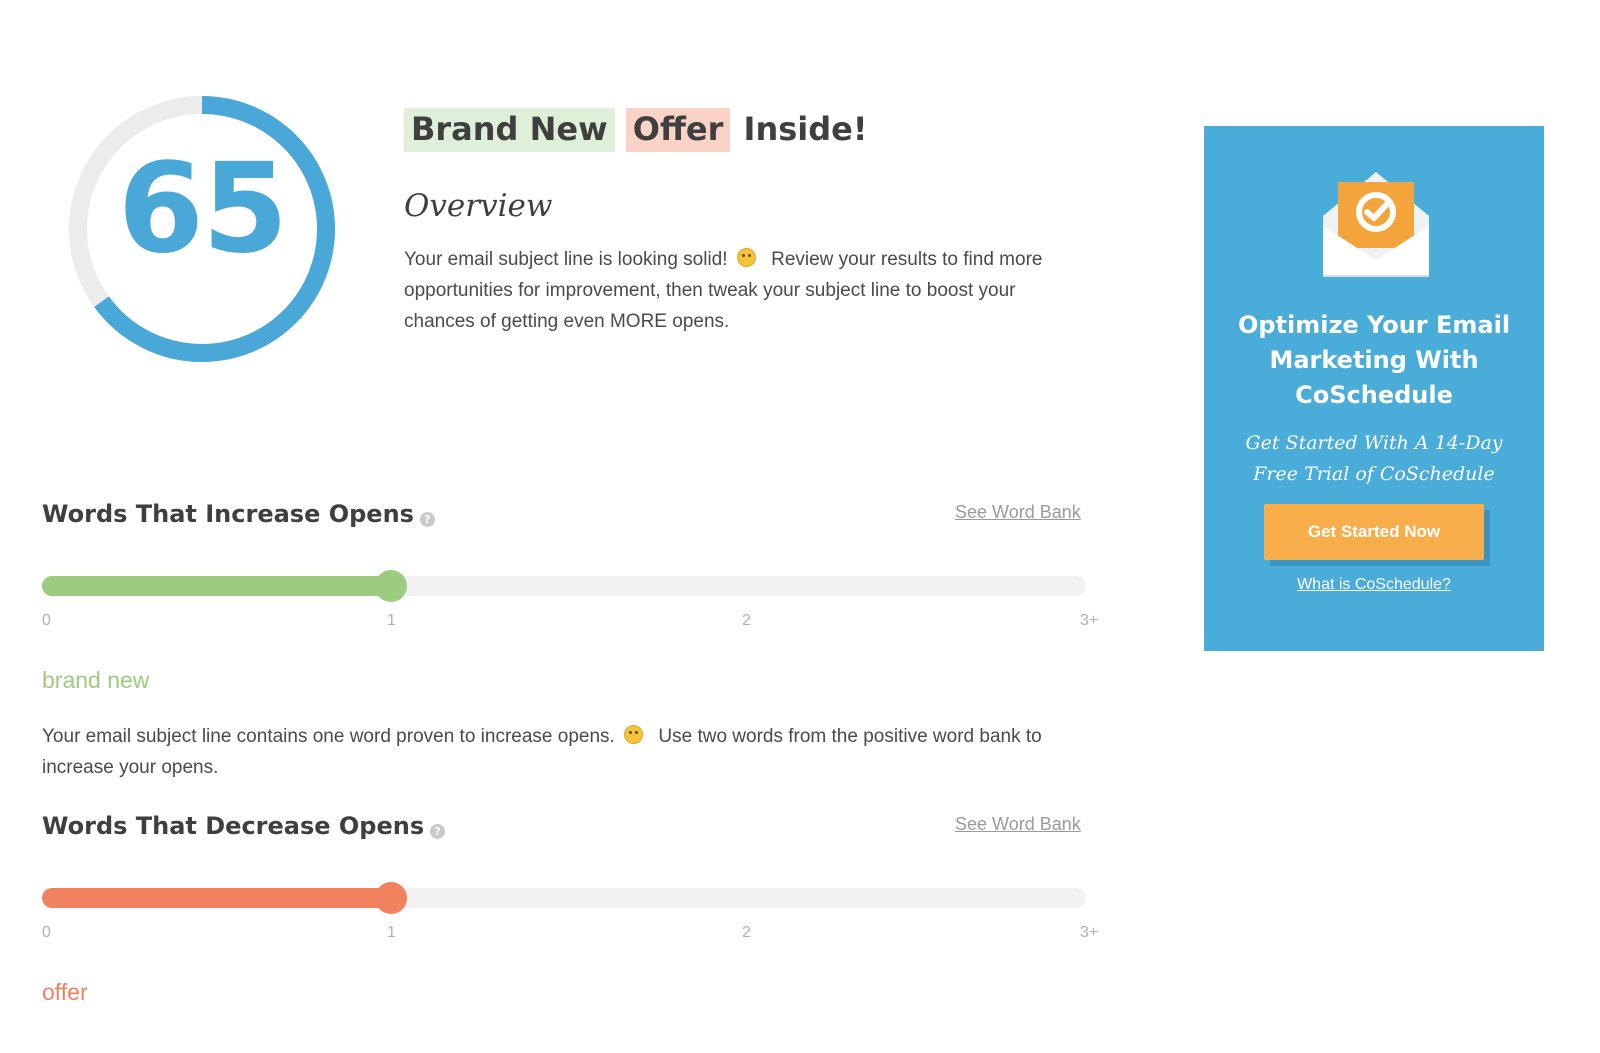 This screenshot has width=1600, height=1053. I want to click on increase-section-title: Words That Increase Opens?, so click(238, 514).